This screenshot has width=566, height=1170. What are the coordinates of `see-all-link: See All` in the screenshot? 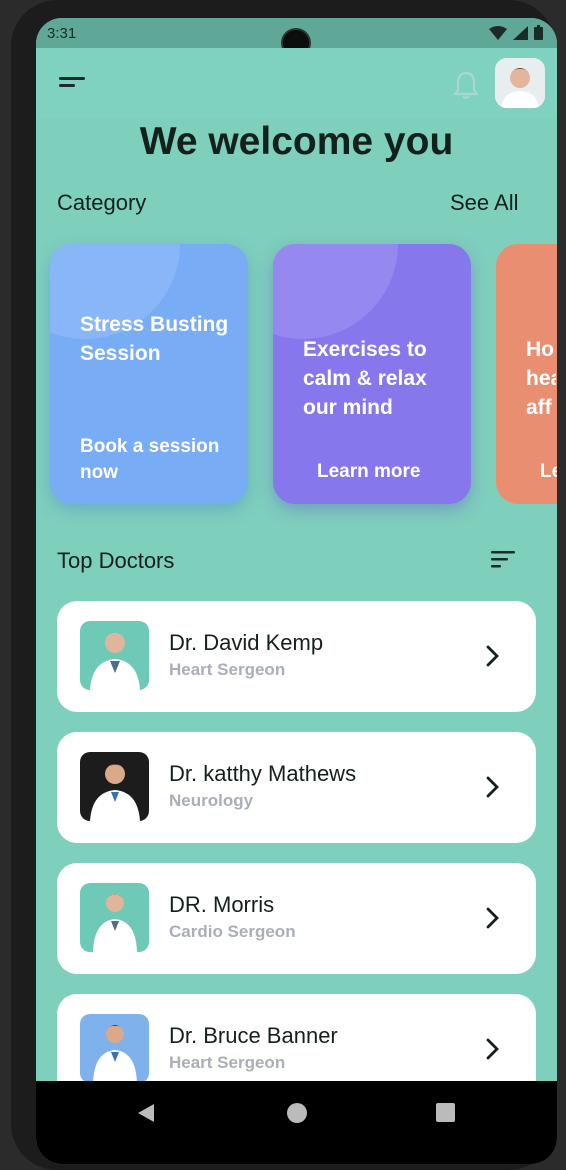 It's located at (484, 203).